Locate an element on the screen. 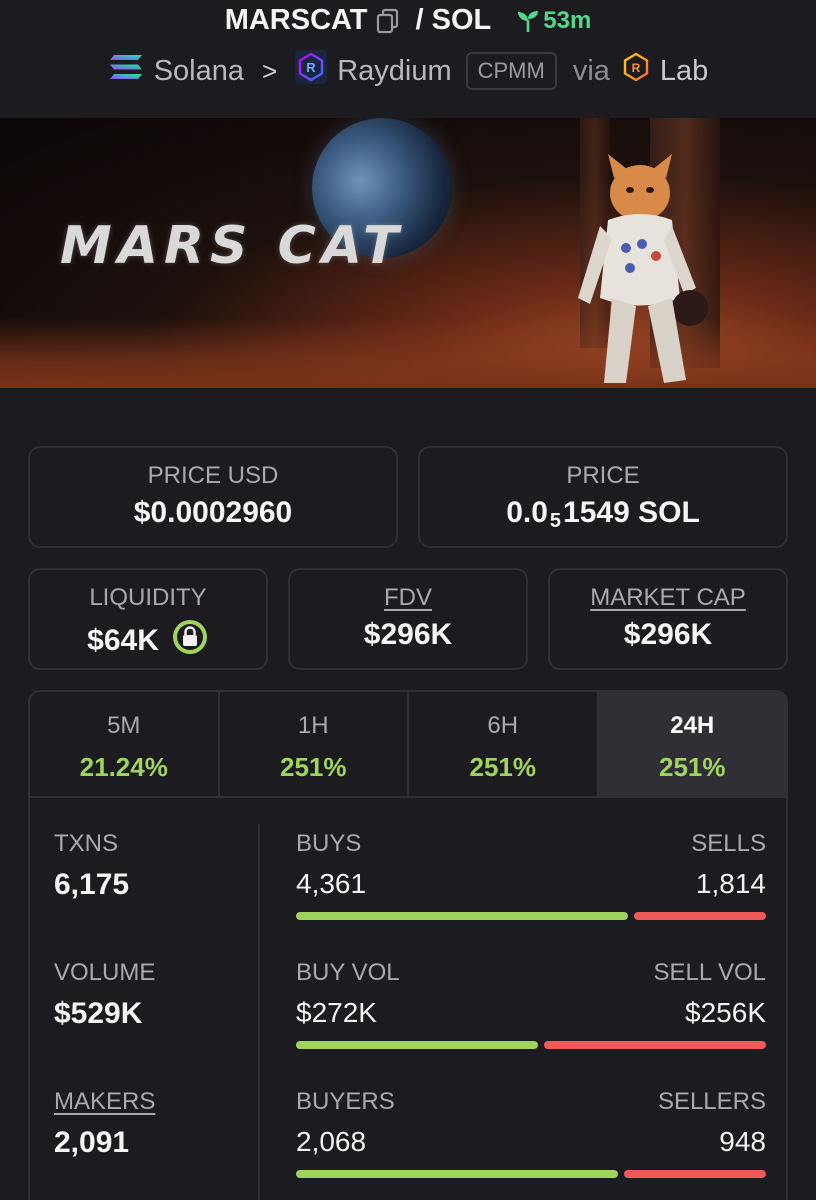 The width and height of the screenshot is (816, 1200). chain-row: Solana > R Raydium CPMM via R Lab is located at coordinates (408, 71).